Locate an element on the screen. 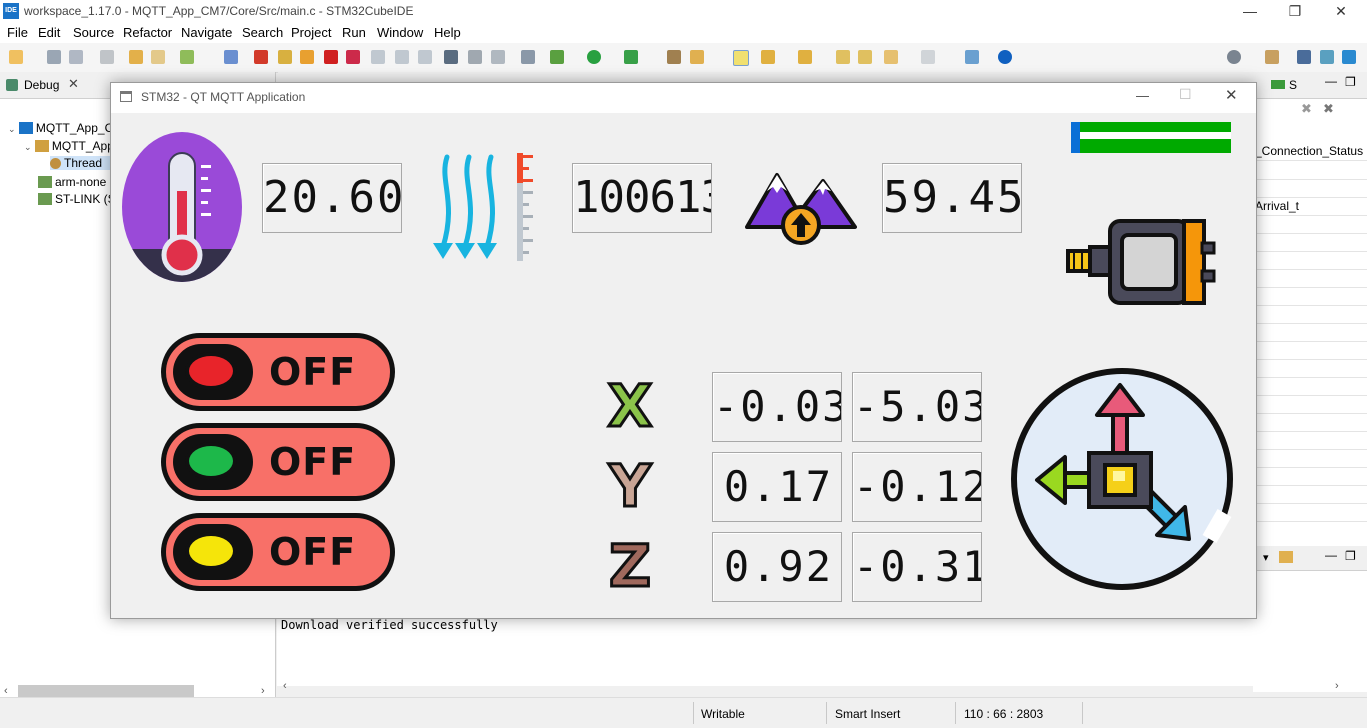 The width and height of the screenshot is (1367, 728). debug-perspective-icon is located at coordinates (1327, 57).